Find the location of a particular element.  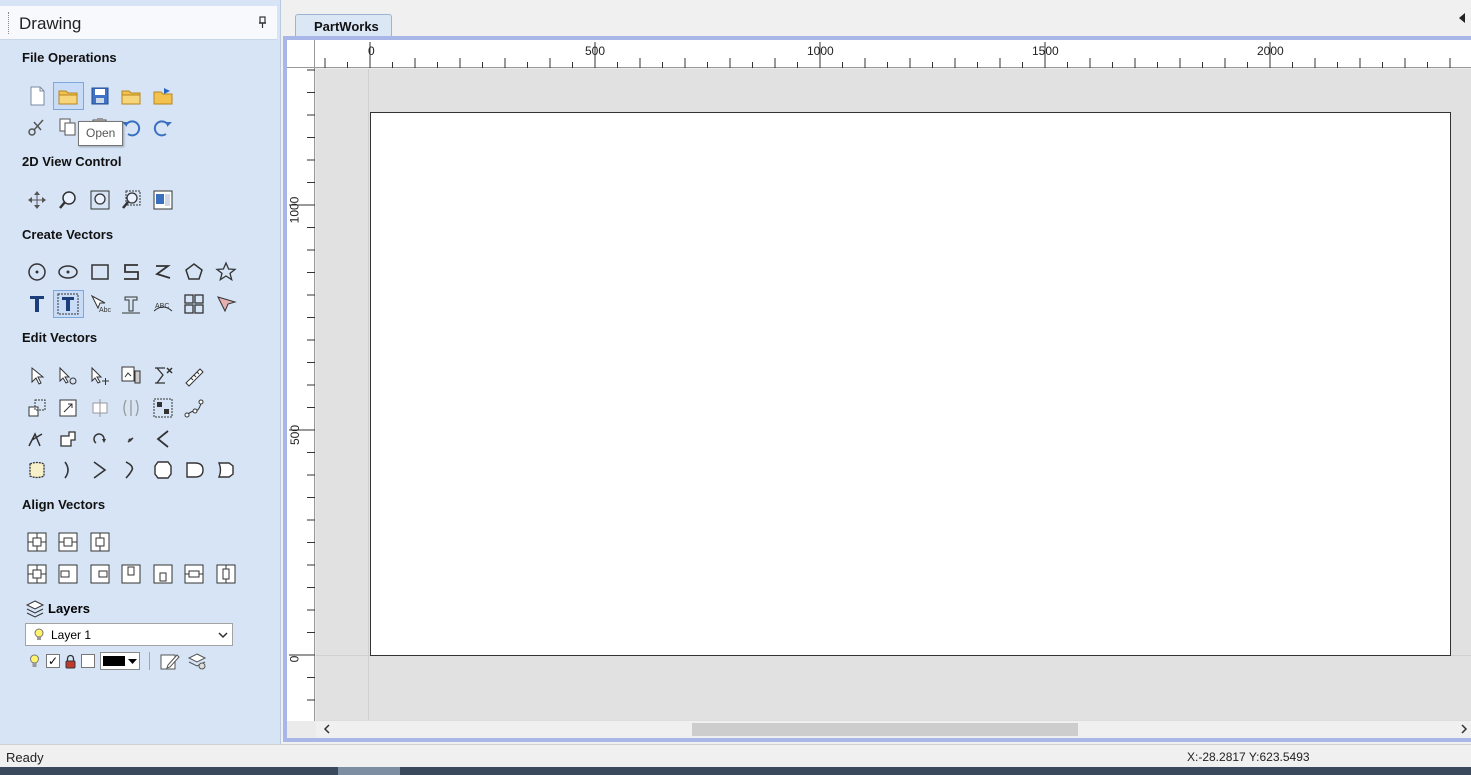

section-2d-view-control: 2D View Control is located at coordinates (72, 161).